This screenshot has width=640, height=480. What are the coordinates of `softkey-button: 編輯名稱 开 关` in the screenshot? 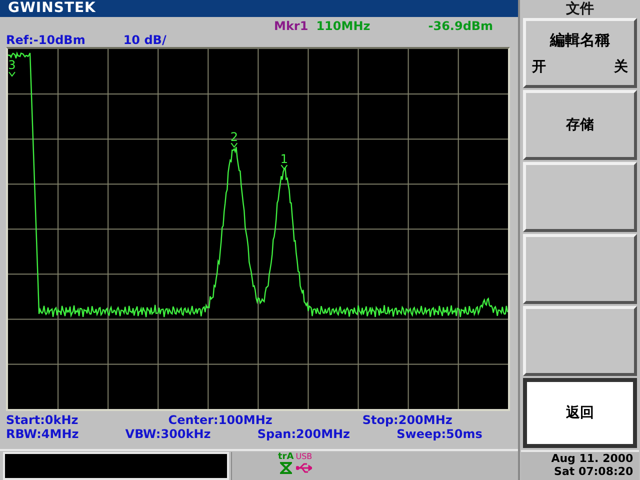 It's located at (580, 53).